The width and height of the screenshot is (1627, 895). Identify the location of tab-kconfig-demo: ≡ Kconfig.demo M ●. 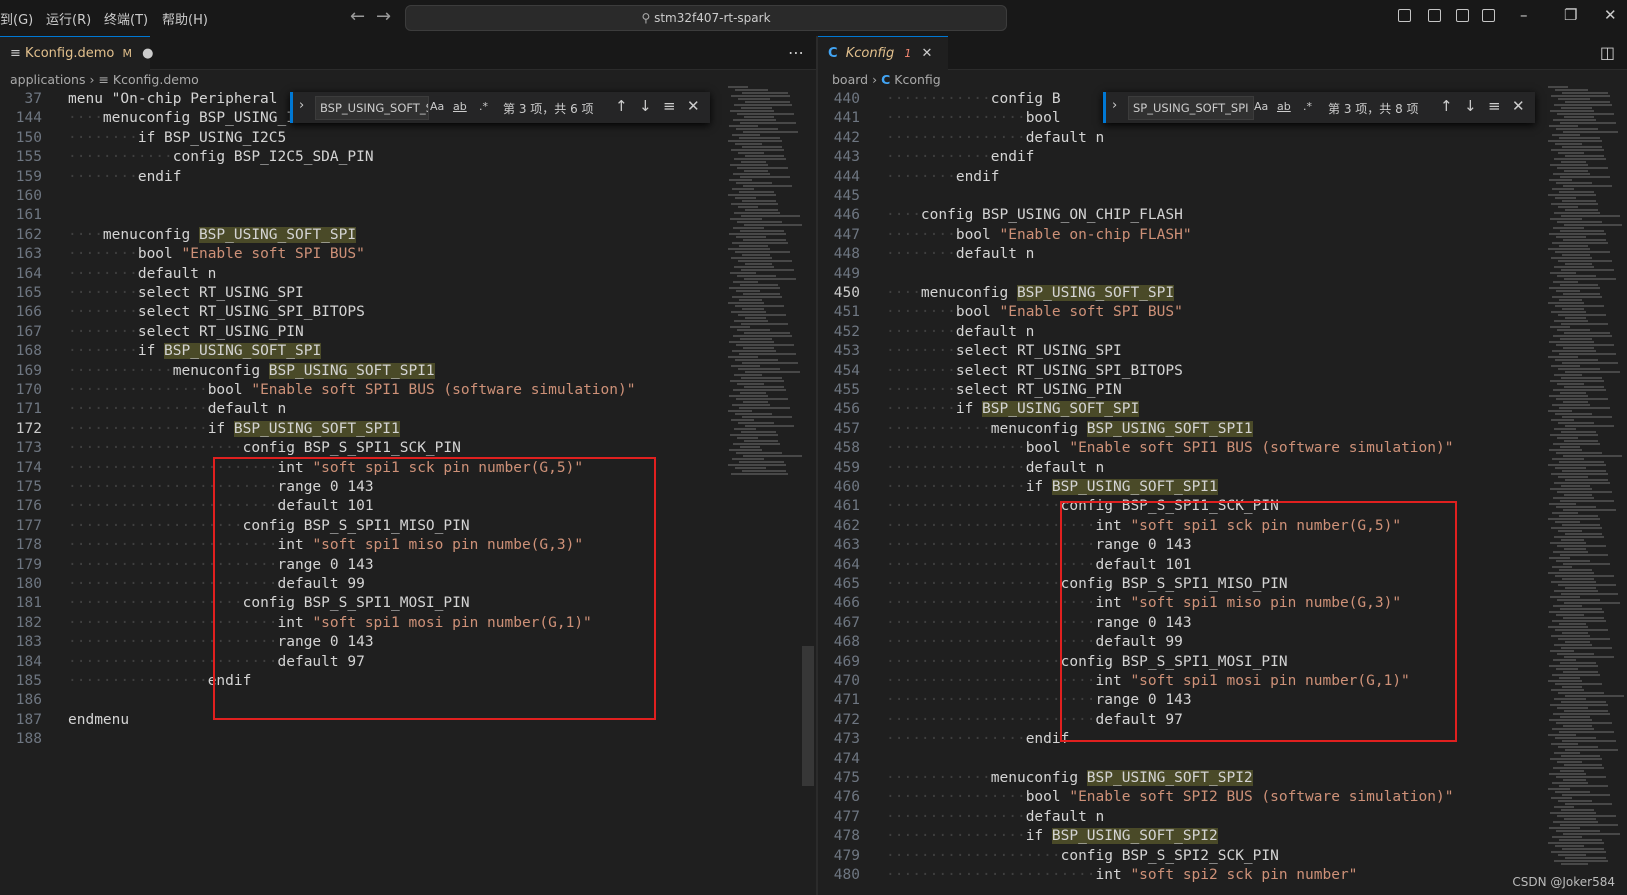
(76, 53).